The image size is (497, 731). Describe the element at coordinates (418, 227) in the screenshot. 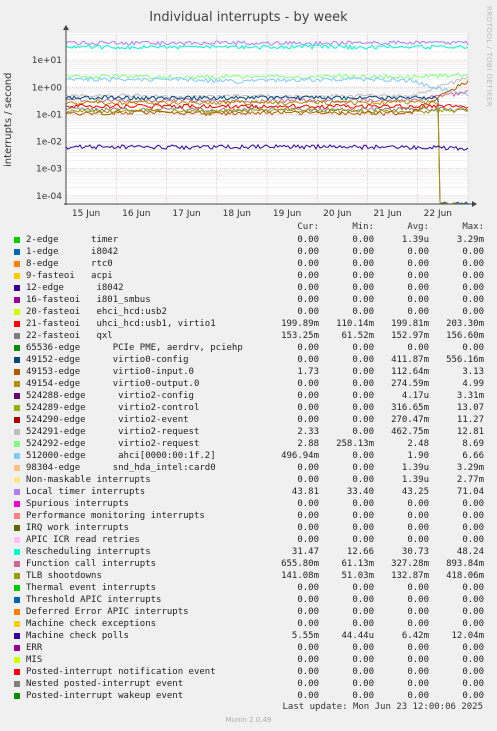

I see `header-avg: Avg:` at that location.